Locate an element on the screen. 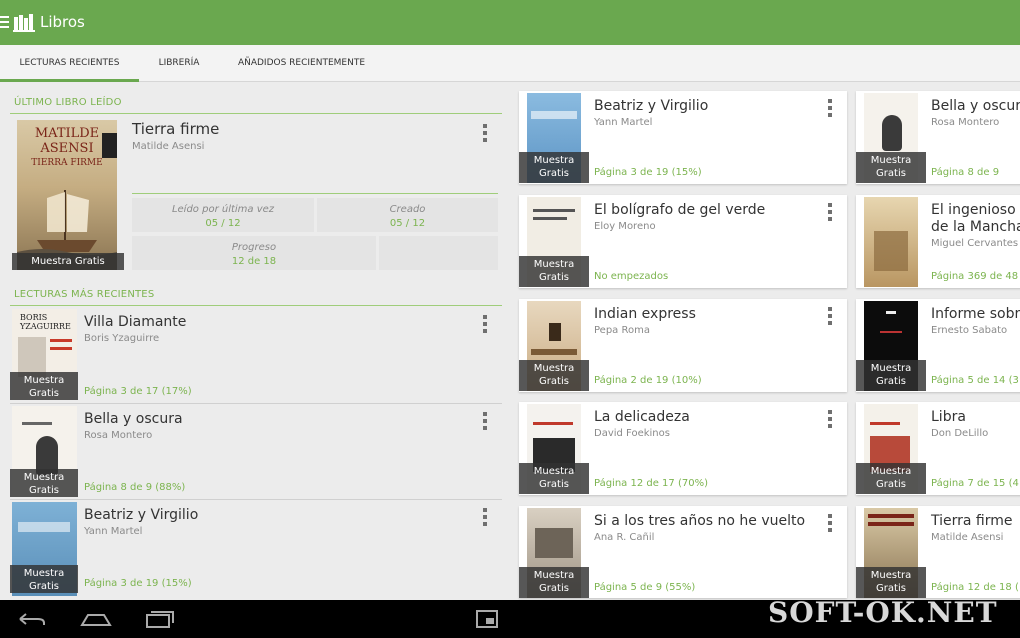 Image resolution: width=1020 pixels, height=638 pixels. progress-value: 12 de 18 is located at coordinates (254, 261).